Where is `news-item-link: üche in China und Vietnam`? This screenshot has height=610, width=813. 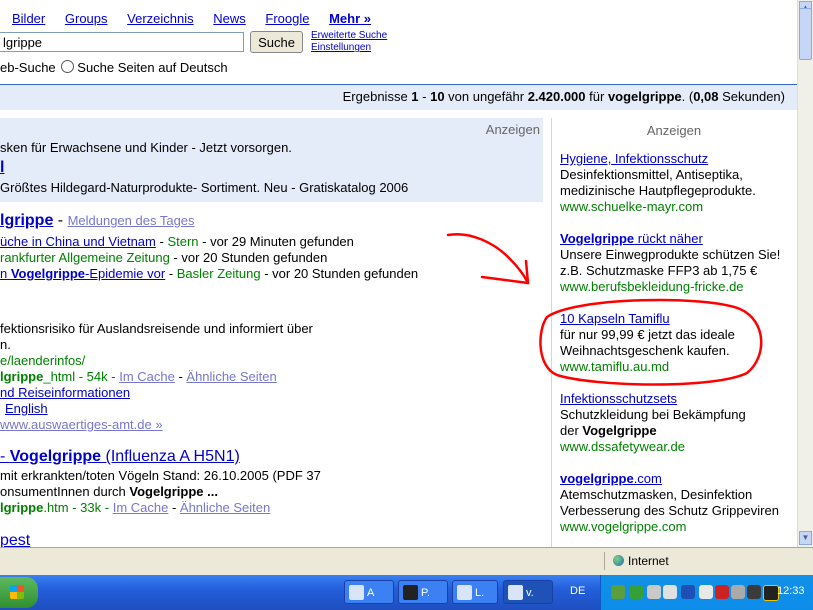 news-item-link: üche in China und Vietnam is located at coordinates (78, 241).